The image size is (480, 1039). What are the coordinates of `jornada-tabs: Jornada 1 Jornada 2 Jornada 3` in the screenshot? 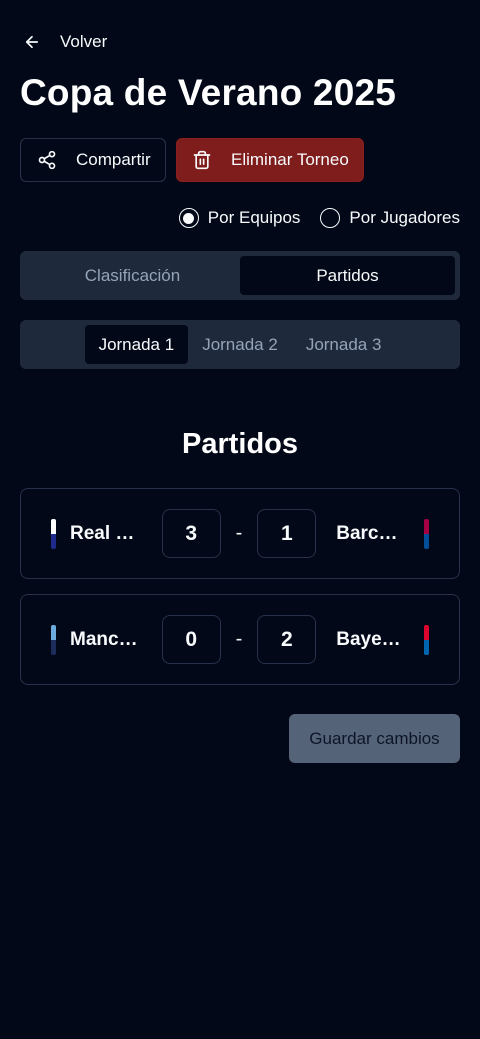 It's located at (240, 344).